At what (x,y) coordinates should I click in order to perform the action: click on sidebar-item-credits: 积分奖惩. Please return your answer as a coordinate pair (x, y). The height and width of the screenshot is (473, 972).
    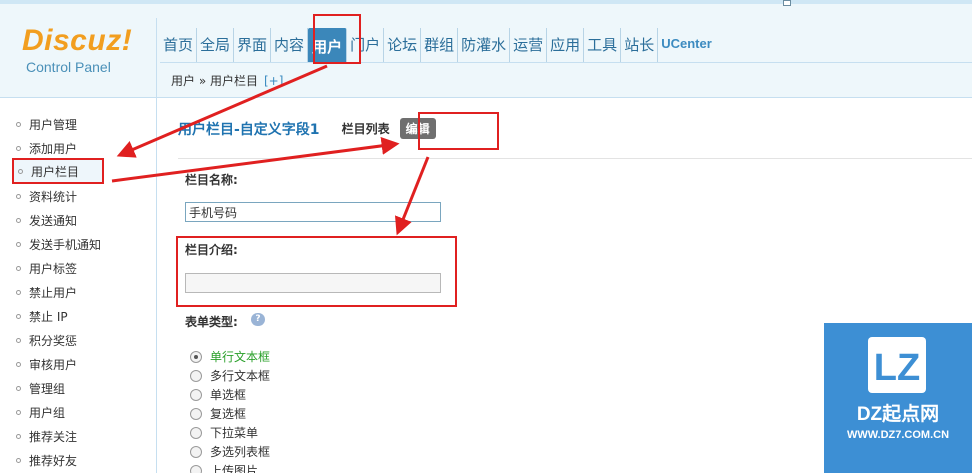
    Looking at the image, I should click on (46, 340).